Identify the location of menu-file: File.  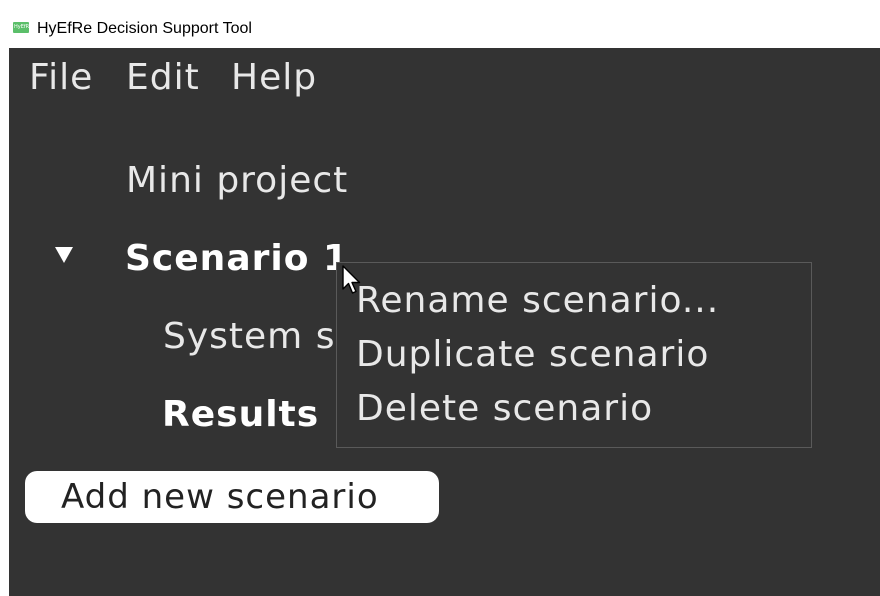
(61, 78).